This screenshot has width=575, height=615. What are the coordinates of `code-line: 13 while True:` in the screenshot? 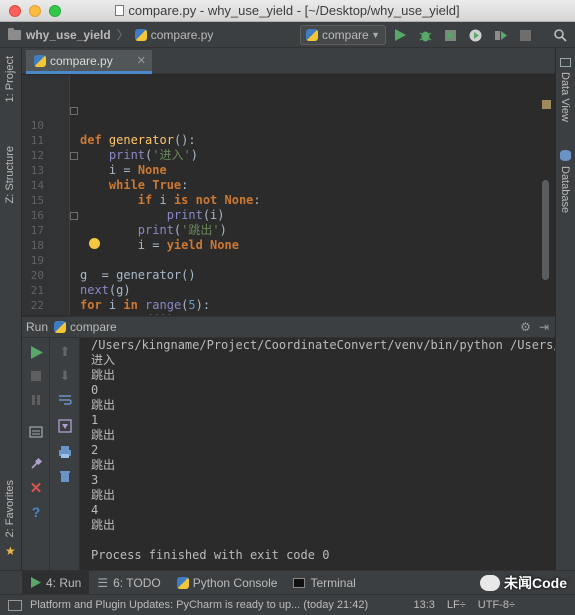 It's located at (288, 170).